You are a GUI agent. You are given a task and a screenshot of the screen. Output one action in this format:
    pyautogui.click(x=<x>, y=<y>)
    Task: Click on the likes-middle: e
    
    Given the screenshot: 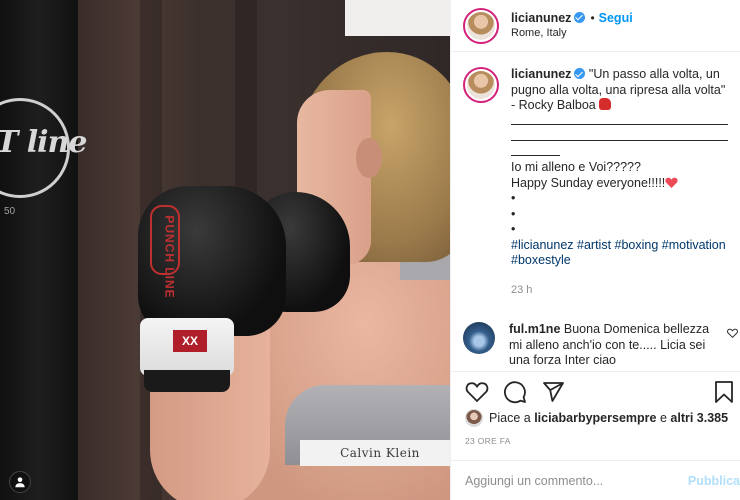 What is the action you would take?
    pyautogui.click(x=663, y=418)
    